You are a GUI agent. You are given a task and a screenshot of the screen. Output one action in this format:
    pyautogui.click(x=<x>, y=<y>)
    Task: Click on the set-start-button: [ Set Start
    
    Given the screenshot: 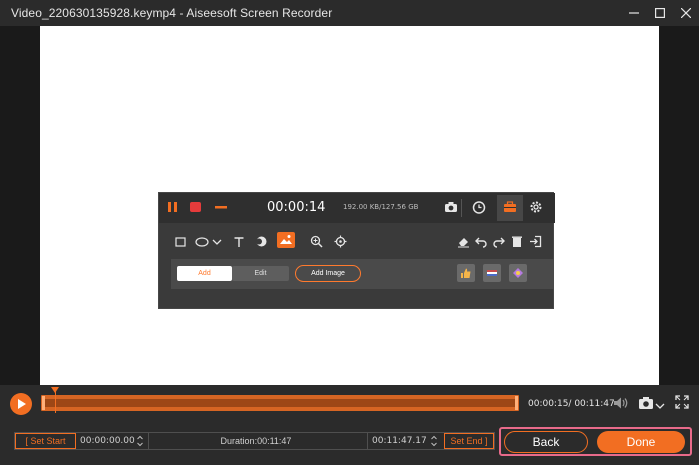 What is the action you would take?
    pyautogui.click(x=45, y=441)
    